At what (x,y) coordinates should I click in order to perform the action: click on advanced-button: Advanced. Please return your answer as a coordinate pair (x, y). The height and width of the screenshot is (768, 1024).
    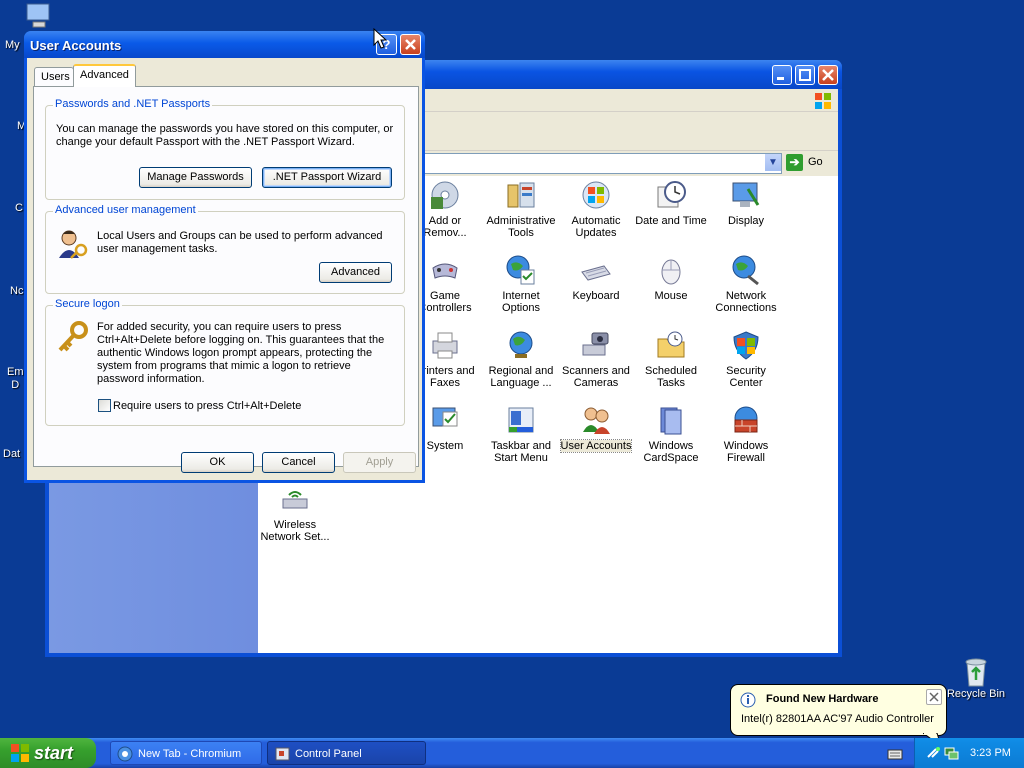
    Looking at the image, I should click on (355, 272).